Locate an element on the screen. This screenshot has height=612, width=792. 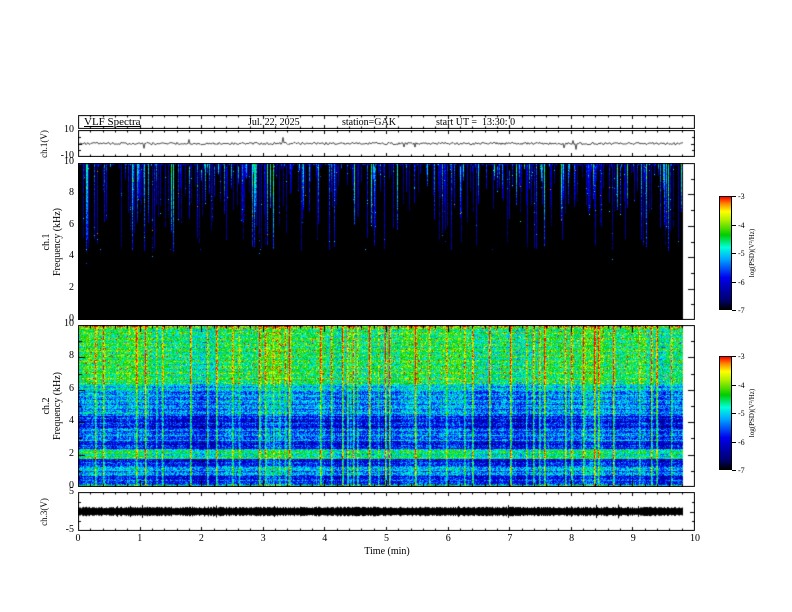
colorbar-2-label-wrap: log(PSD)(V²/Hz) is located at coordinates (752, 413).